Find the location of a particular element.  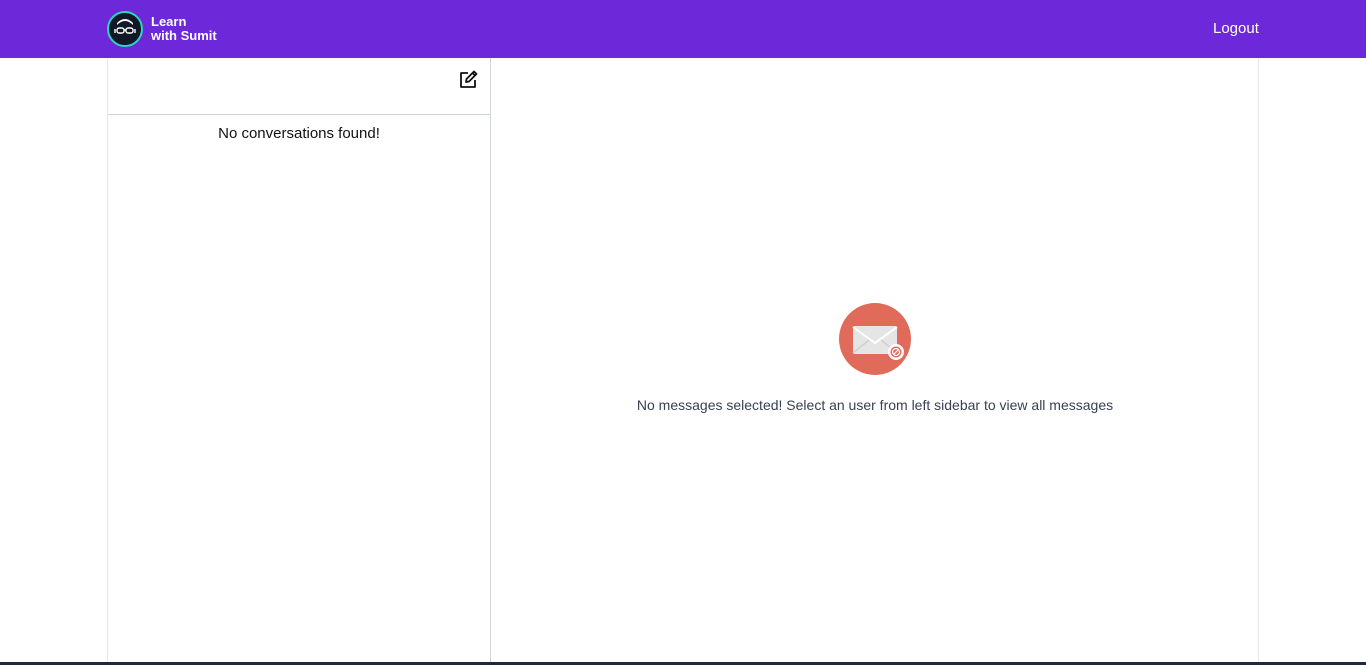

brand-logo: Learn with Sumit is located at coordinates (162, 29).